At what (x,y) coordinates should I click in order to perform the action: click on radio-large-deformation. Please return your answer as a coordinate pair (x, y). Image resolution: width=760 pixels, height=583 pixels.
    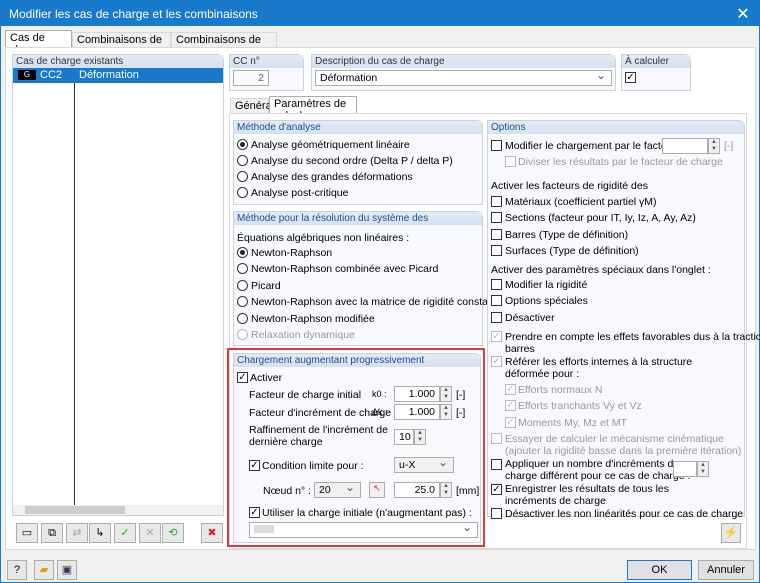
    Looking at the image, I should click on (242, 176).